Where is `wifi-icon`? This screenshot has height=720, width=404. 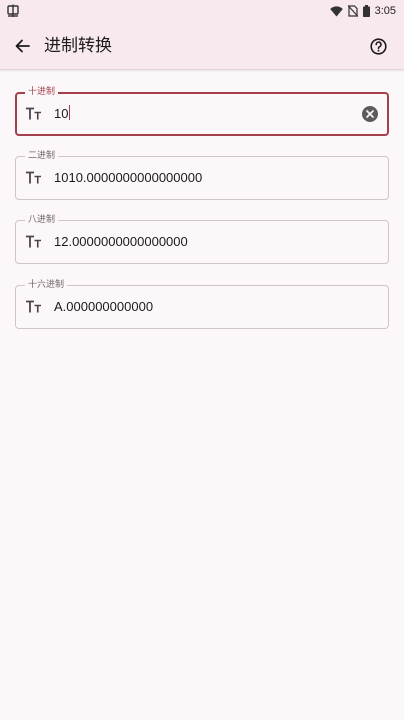
wifi-icon is located at coordinates (336, 10).